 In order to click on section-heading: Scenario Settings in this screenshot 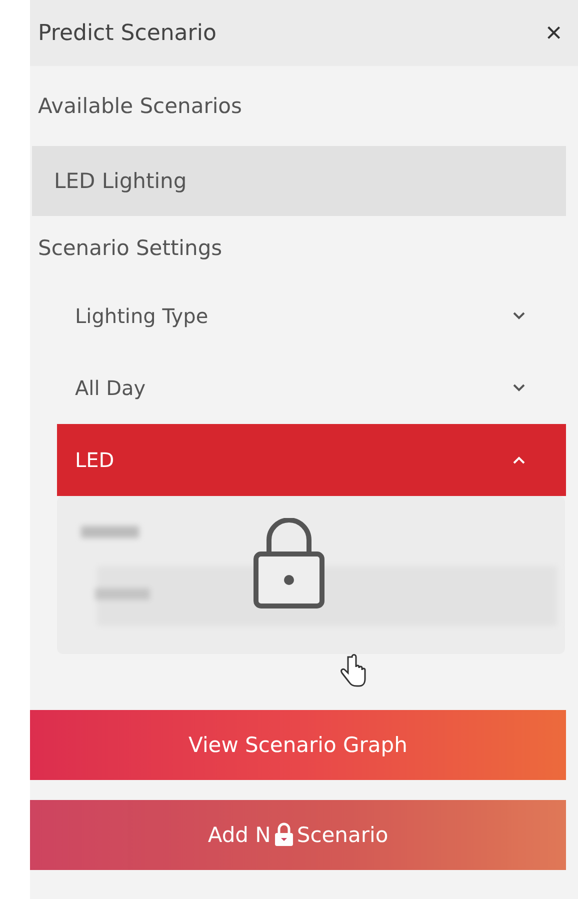, I will do `click(130, 248)`.